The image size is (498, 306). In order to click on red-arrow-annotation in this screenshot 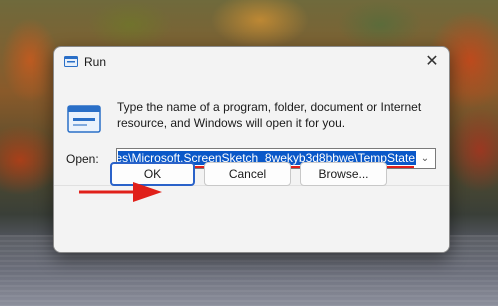, I will do `click(120, 192)`.